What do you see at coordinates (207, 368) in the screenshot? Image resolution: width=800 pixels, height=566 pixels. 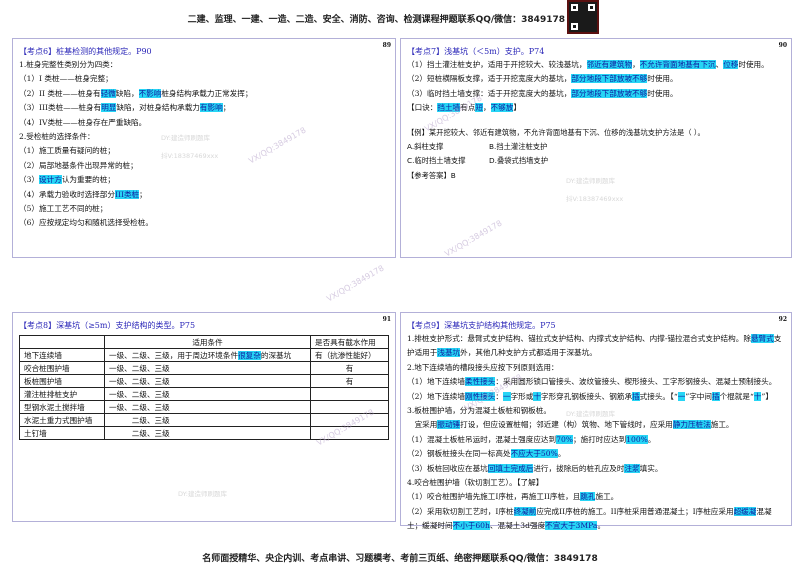 I see `applicable-condition: 一级、二级、三级` at bounding box center [207, 368].